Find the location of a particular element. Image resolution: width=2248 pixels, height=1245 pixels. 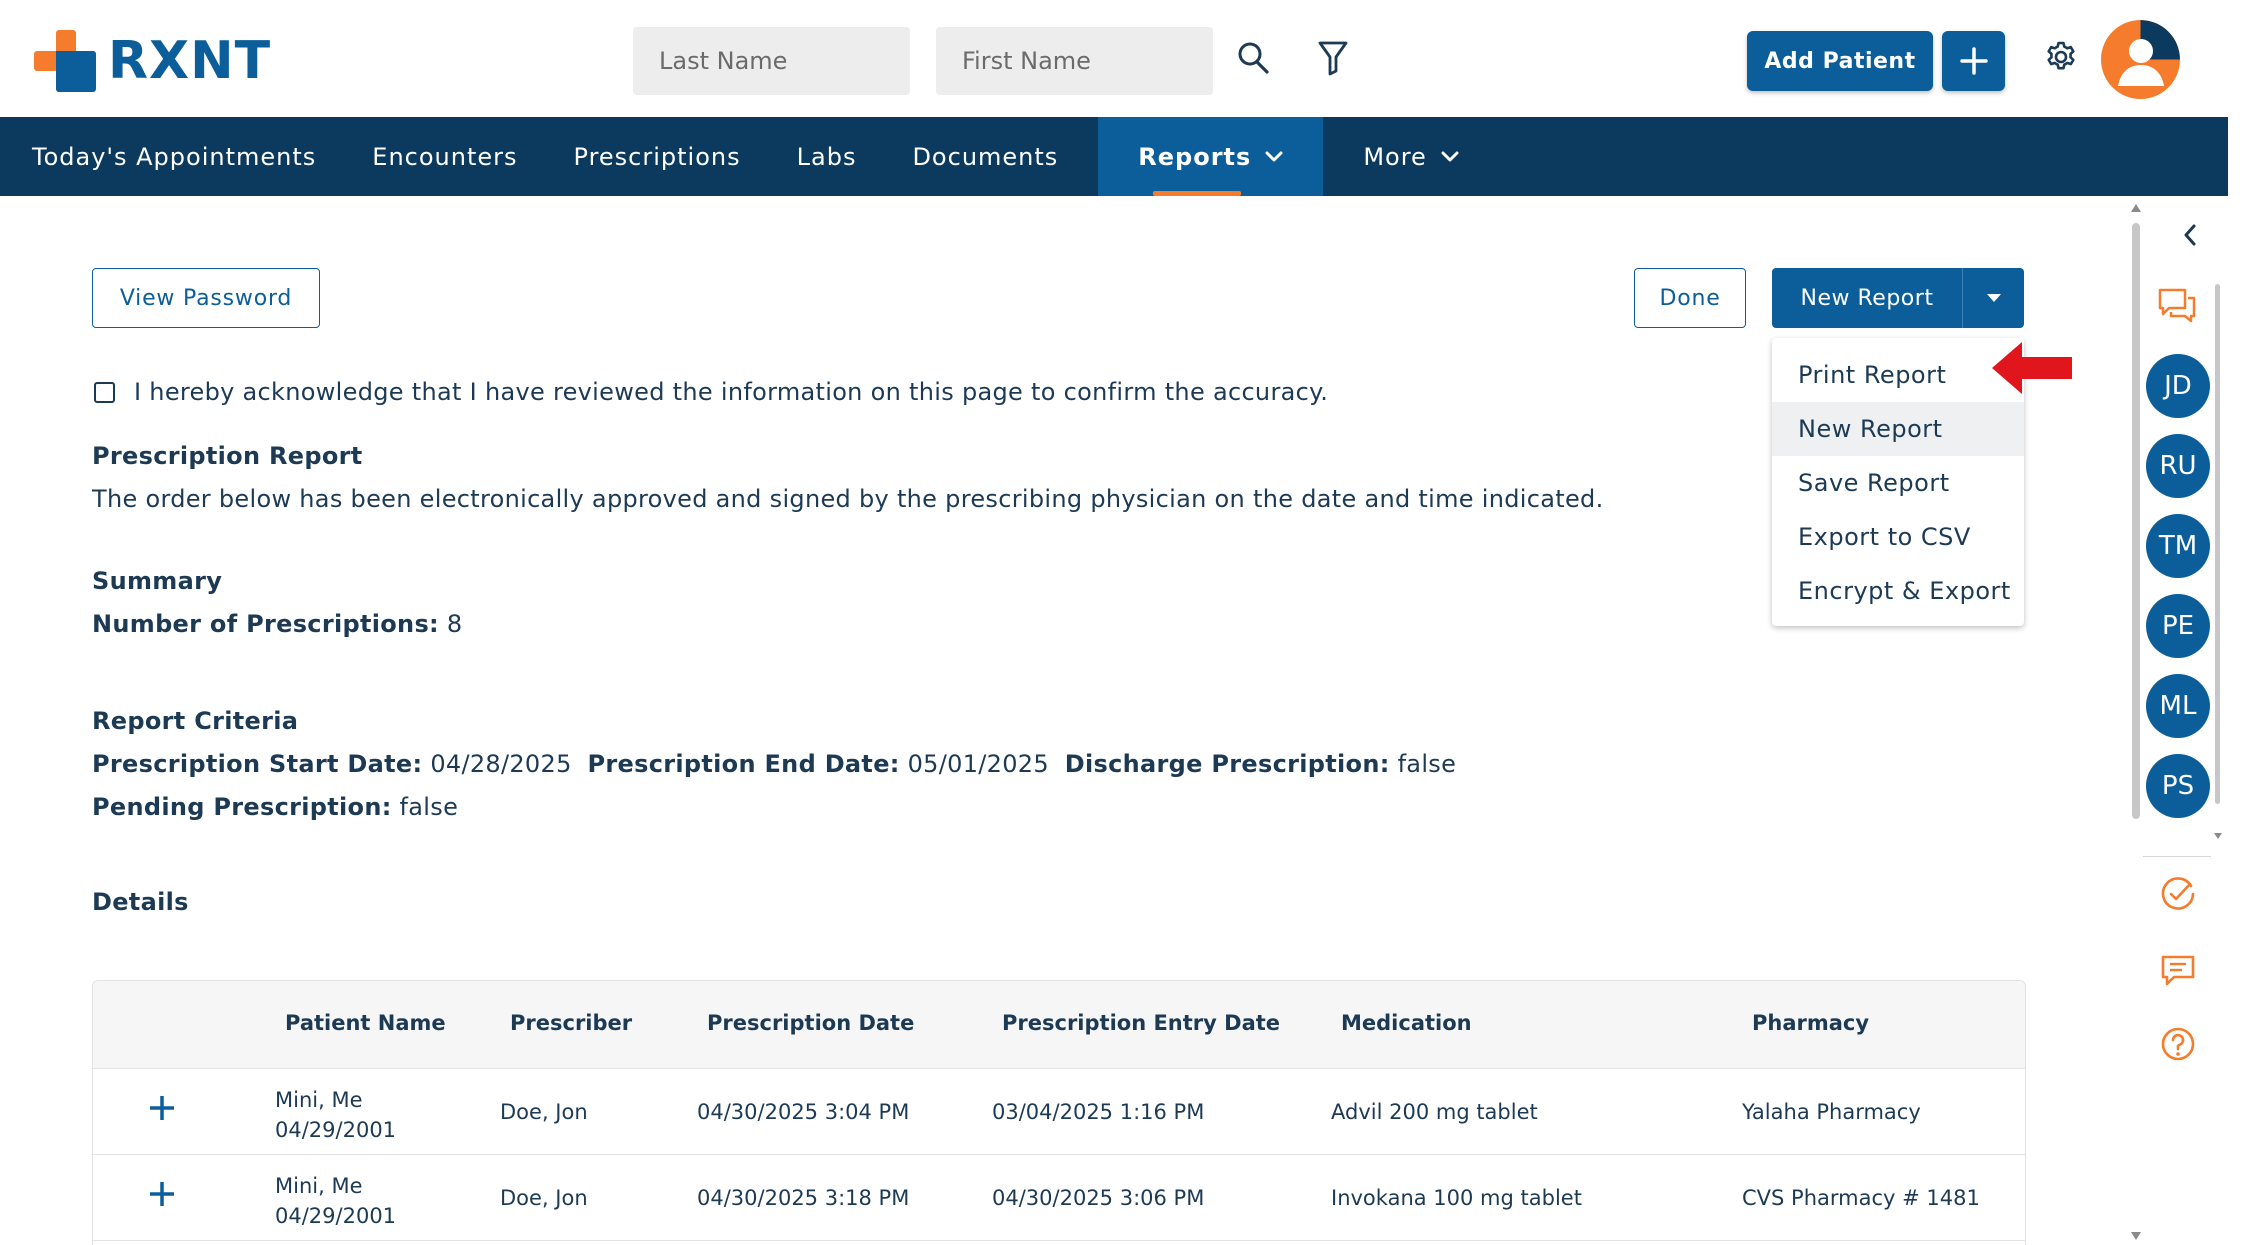

app-header: RXNT Add Patient is located at coordinates (1114, 58).